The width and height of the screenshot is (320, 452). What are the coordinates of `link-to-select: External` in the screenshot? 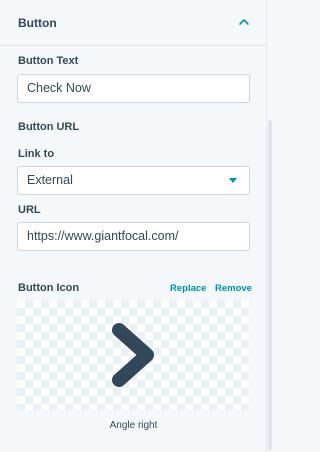 It's located at (133, 180).